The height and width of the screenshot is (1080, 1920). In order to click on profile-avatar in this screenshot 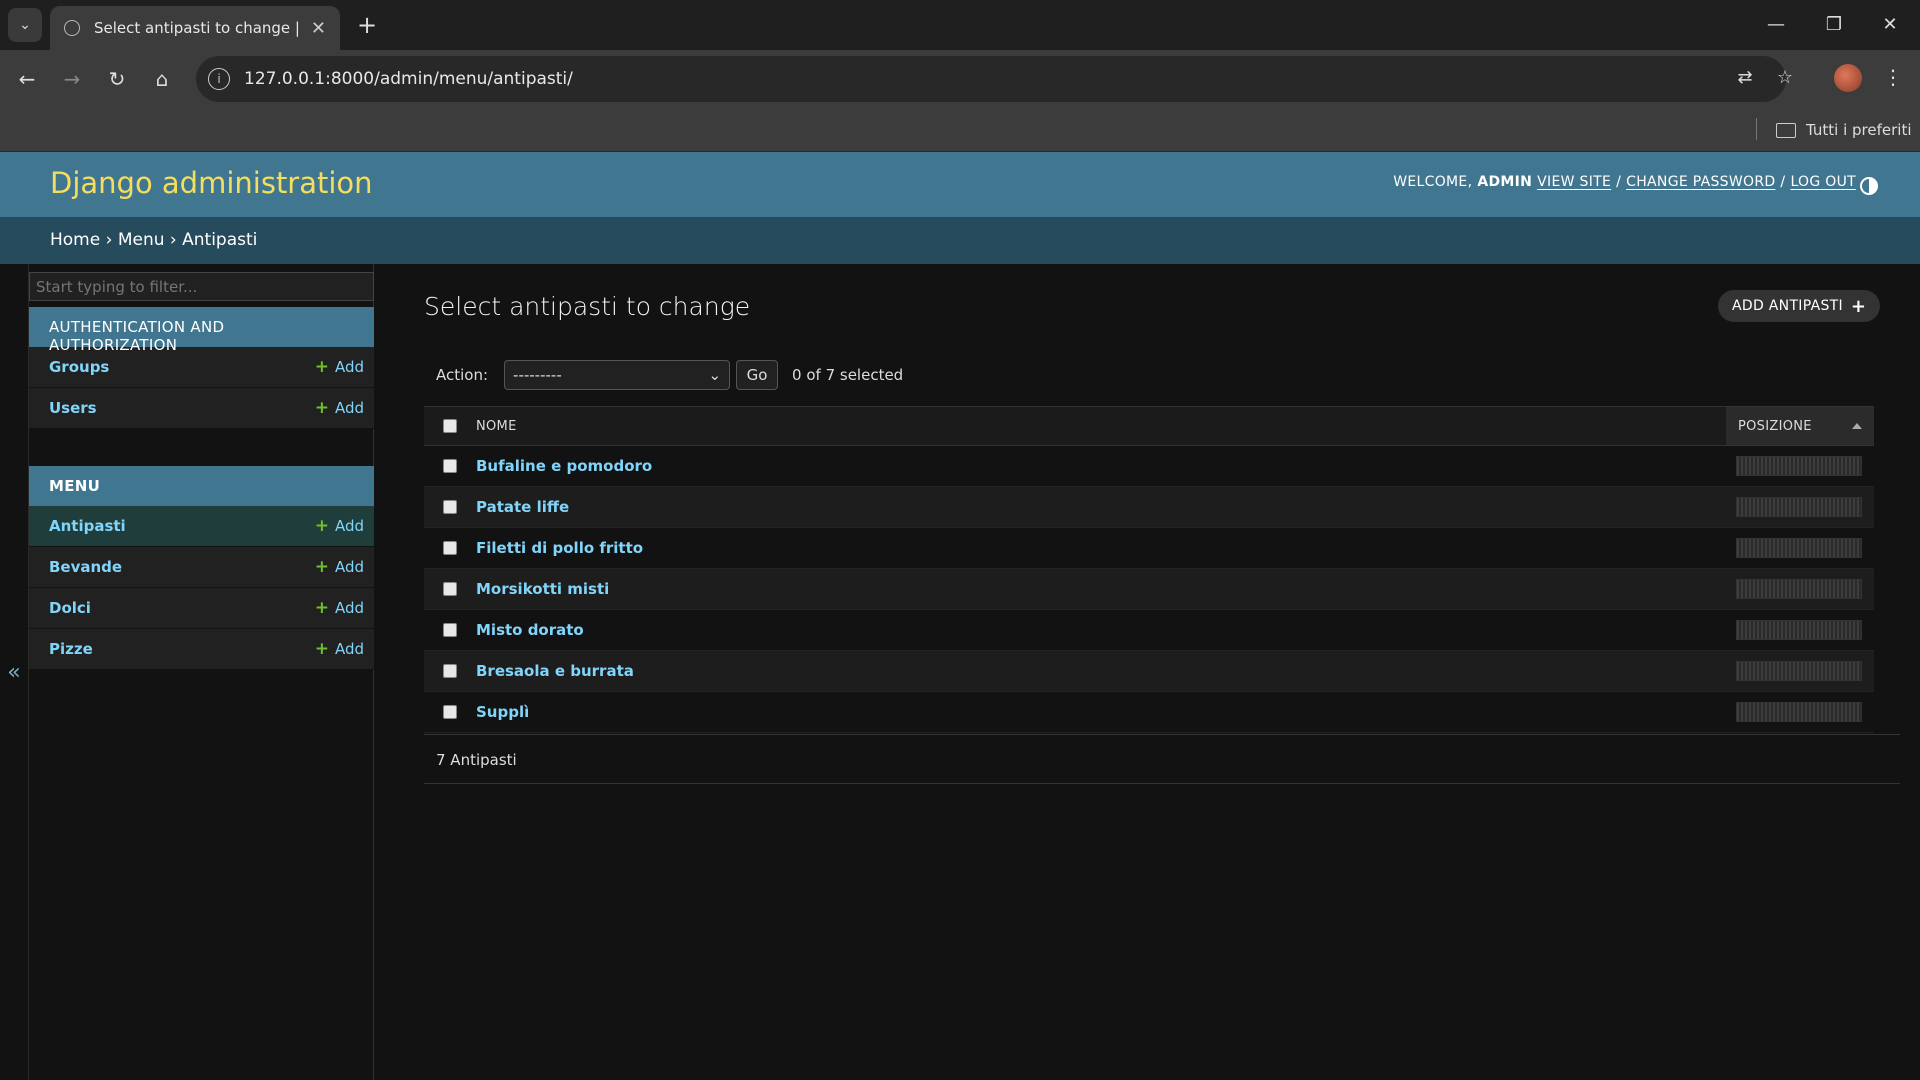, I will do `click(1848, 78)`.